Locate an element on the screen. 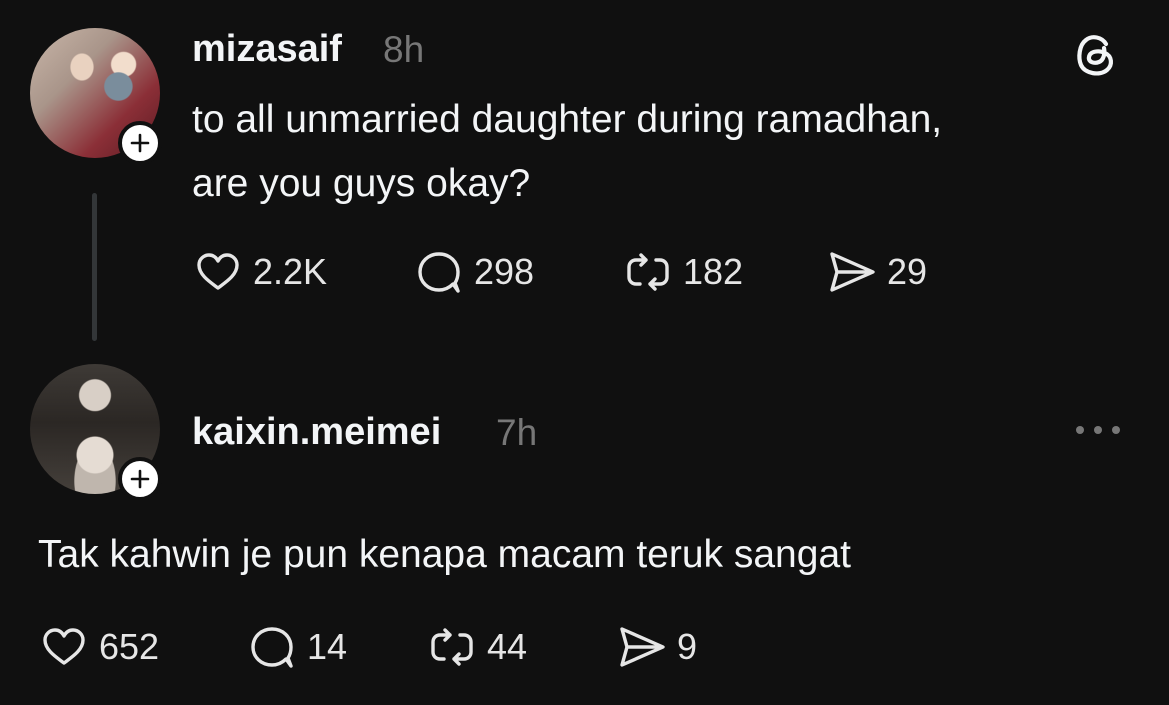 Image resolution: width=1169 pixels, height=705 pixels. reply-button: 298 is located at coordinates (473, 272).